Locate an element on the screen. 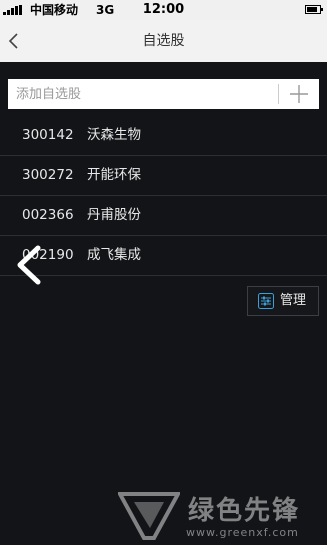  stock-code: 300272 is located at coordinates (48, 175).